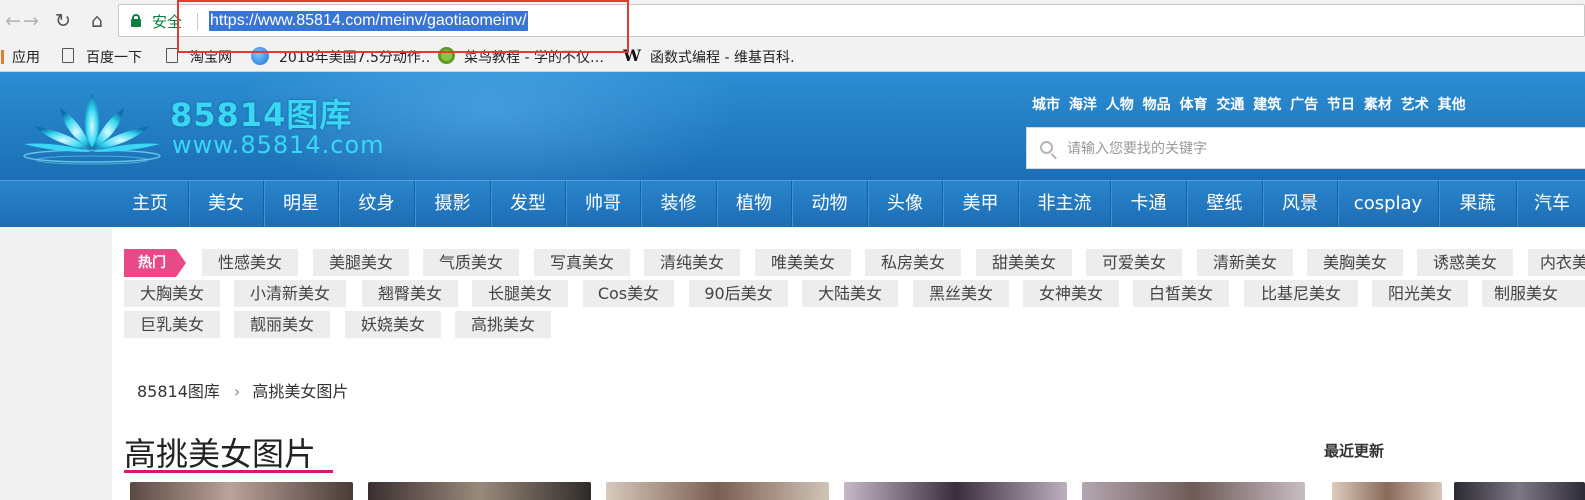 The width and height of the screenshot is (1585, 500). Describe the element at coordinates (738, 293) in the screenshot. I see `hot-tag: 90后美女` at that location.